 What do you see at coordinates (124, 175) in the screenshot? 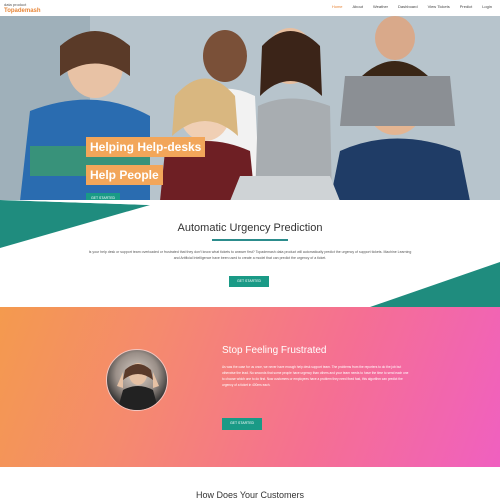
I see `hero-title-line-2: Help People` at bounding box center [124, 175].